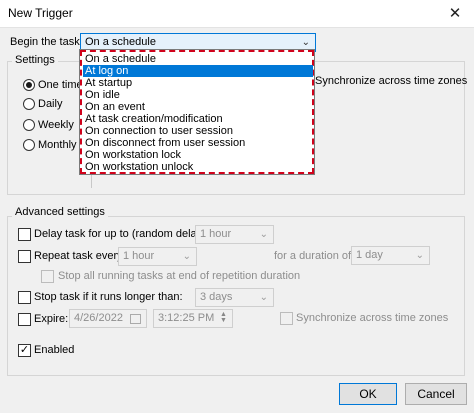 This screenshot has height=413, width=474. I want to click on expire-date-picker: 4/26/2022, so click(108, 318).